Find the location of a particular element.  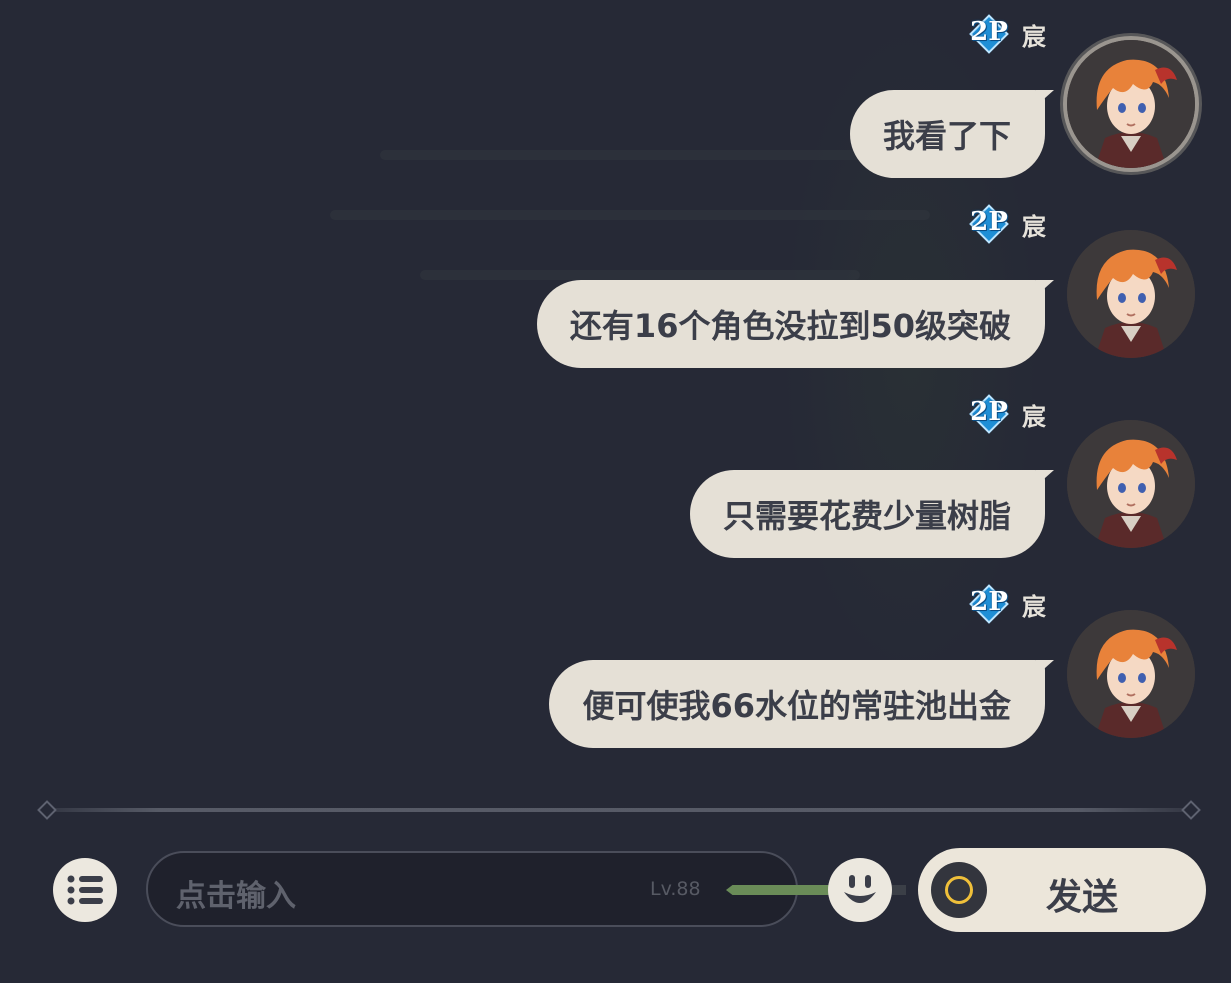

smiley-icon is located at coordinates (860, 889).